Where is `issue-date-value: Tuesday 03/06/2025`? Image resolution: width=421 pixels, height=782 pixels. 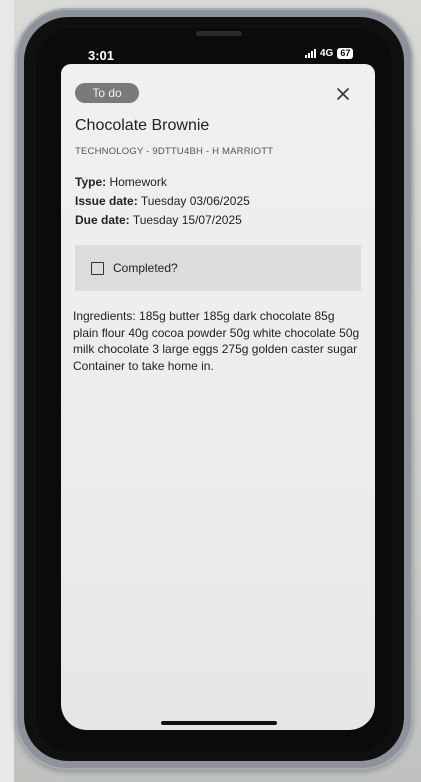
issue-date-value: Tuesday 03/06/2025 is located at coordinates (195, 201).